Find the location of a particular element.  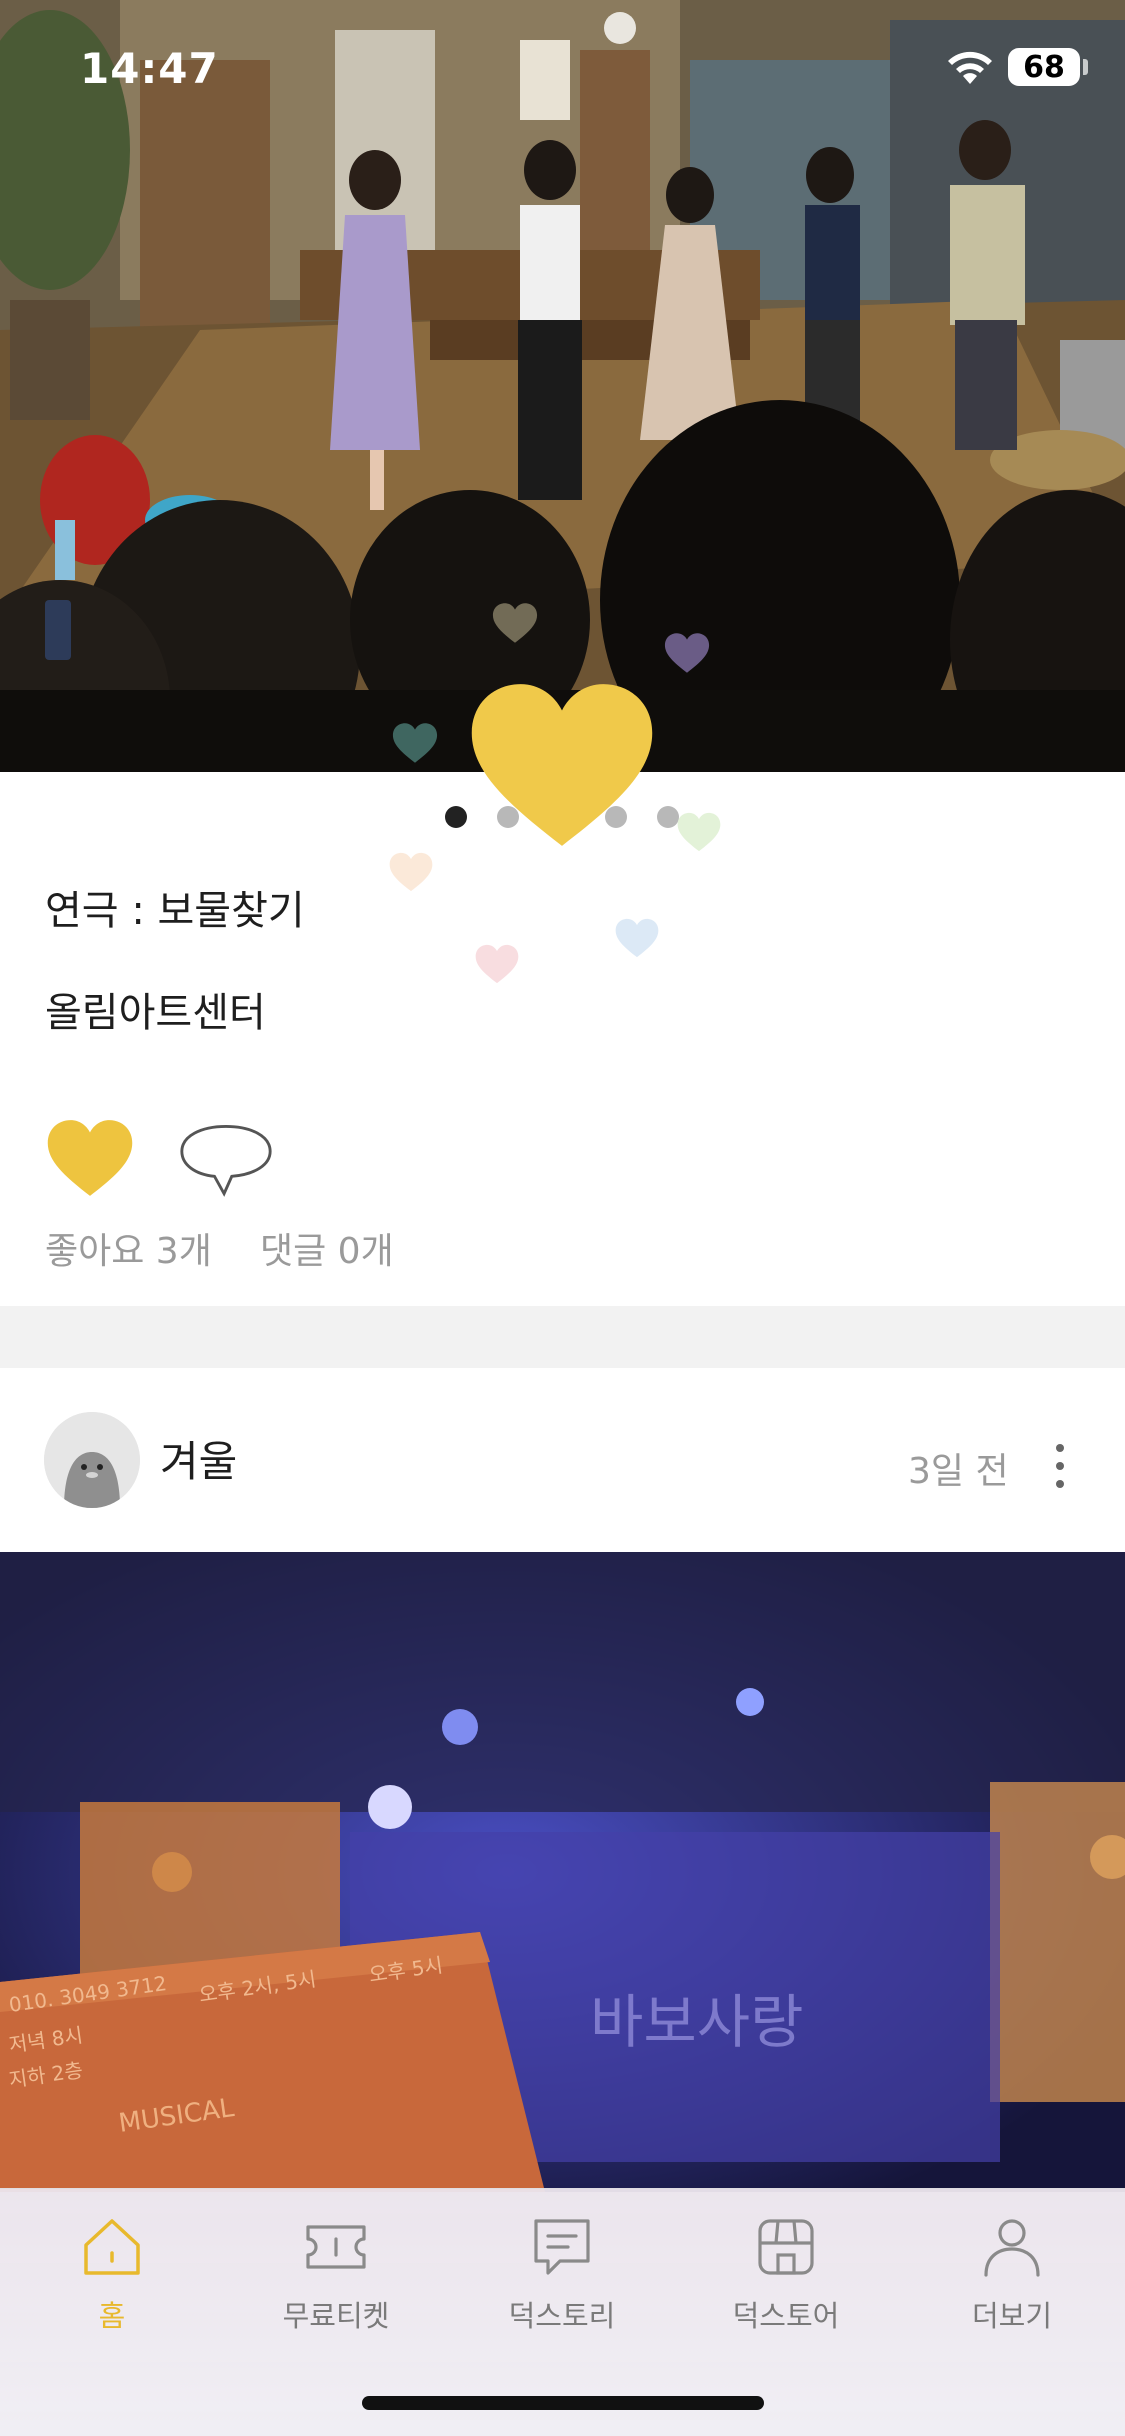

likes-count: 좋아요 3개 is located at coordinates (128, 1248).